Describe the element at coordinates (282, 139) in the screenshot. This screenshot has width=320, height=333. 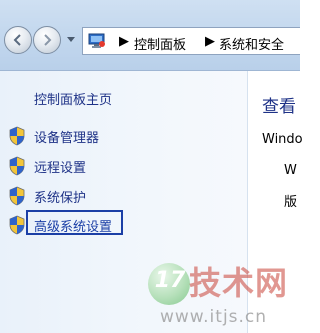
I see `windows-edition-text: Windo` at that location.